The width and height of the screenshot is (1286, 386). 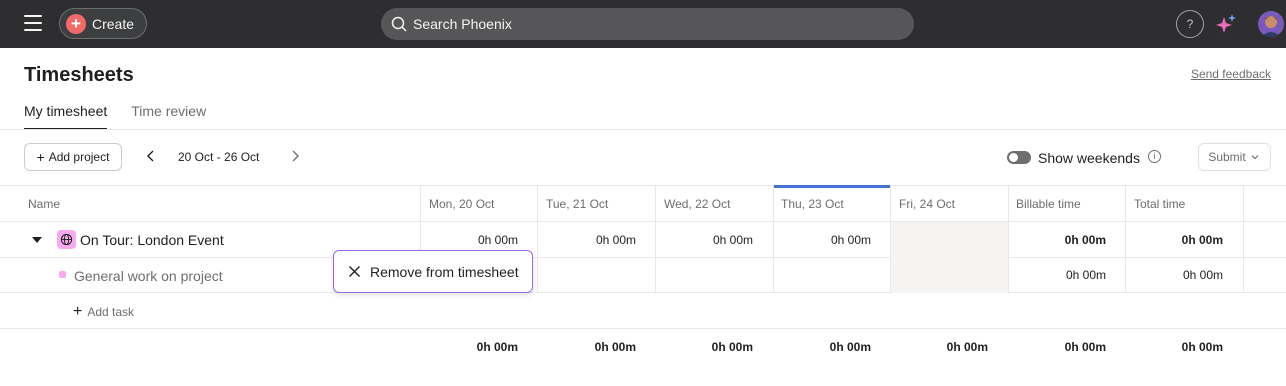 What do you see at coordinates (127, 116) in the screenshot?
I see `tab-bar: My timesheet Time review` at bounding box center [127, 116].